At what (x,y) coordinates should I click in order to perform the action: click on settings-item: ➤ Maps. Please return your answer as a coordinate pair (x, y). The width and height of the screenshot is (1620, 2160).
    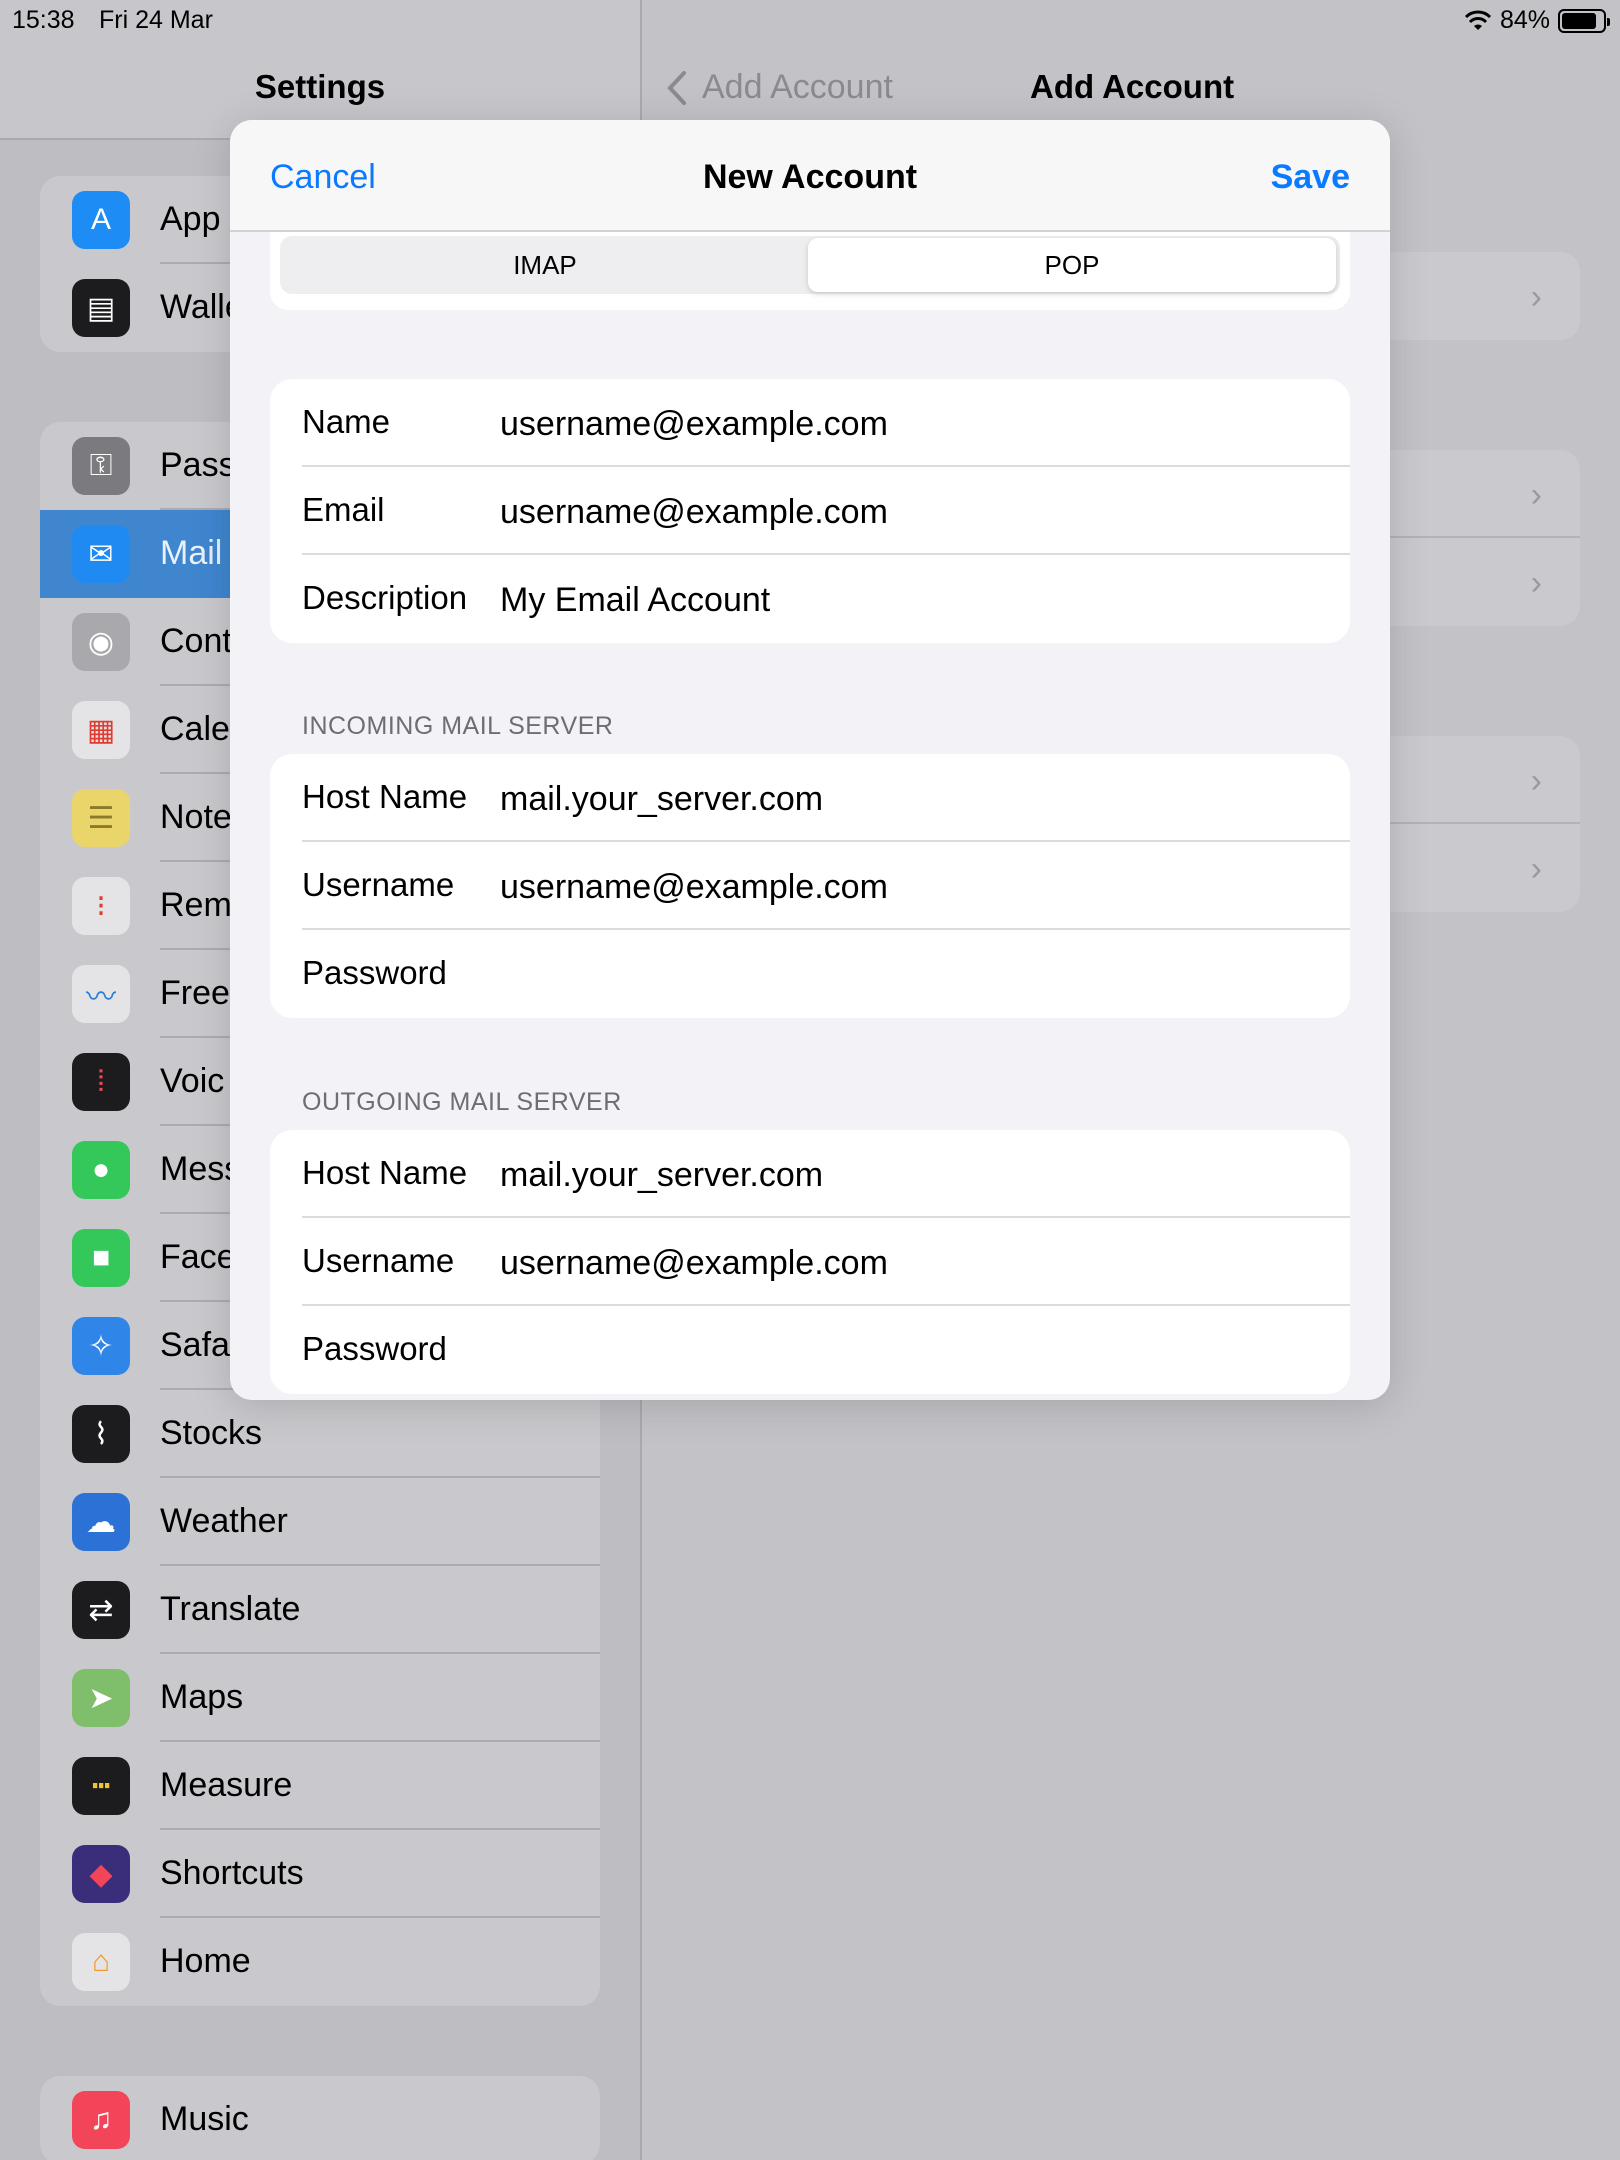
    Looking at the image, I should click on (320, 1698).